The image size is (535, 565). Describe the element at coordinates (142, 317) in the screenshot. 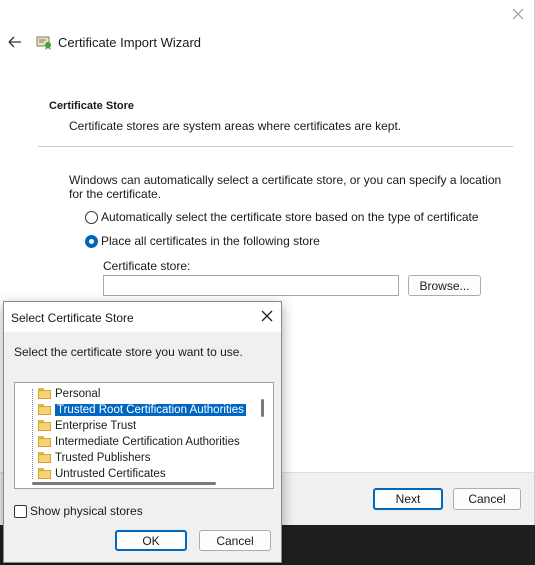

I see `dialog-title-bar: Select Certificate Store` at that location.